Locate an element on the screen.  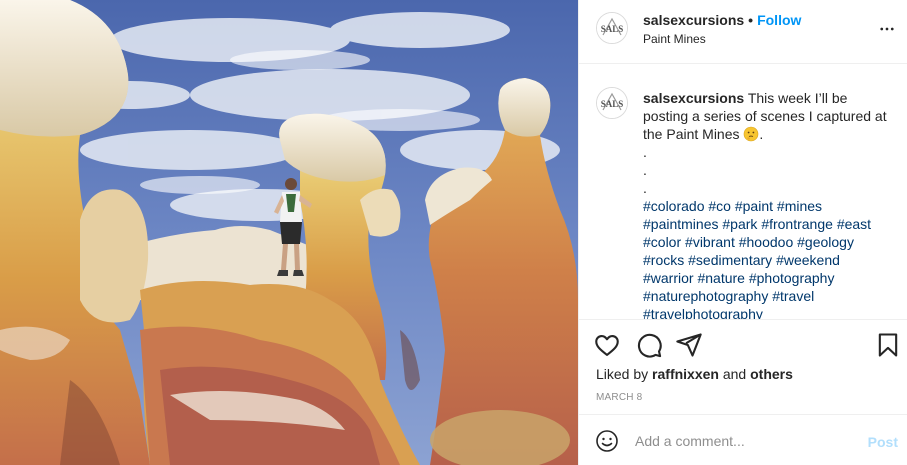
comment-input is located at coordinates (745, 441).